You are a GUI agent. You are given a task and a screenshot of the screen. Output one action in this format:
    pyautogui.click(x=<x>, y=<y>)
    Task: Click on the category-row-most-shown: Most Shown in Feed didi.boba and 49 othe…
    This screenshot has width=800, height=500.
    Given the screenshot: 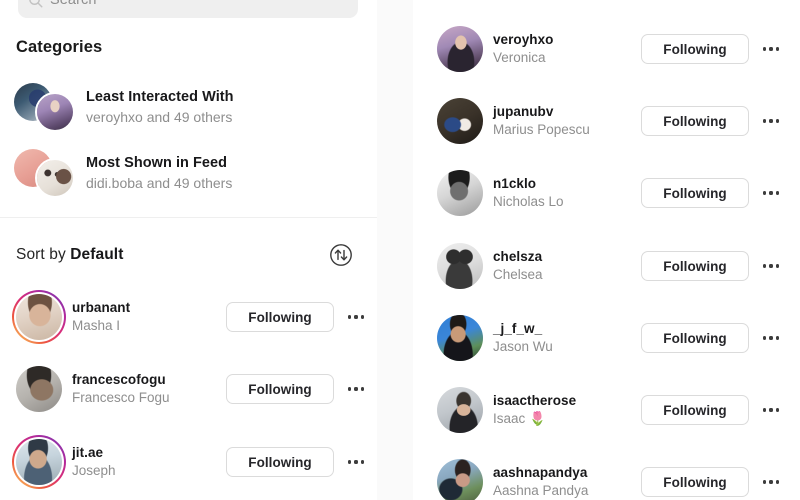 What is the action you would take?
    pyautogui.click(x=188, y=173)
    